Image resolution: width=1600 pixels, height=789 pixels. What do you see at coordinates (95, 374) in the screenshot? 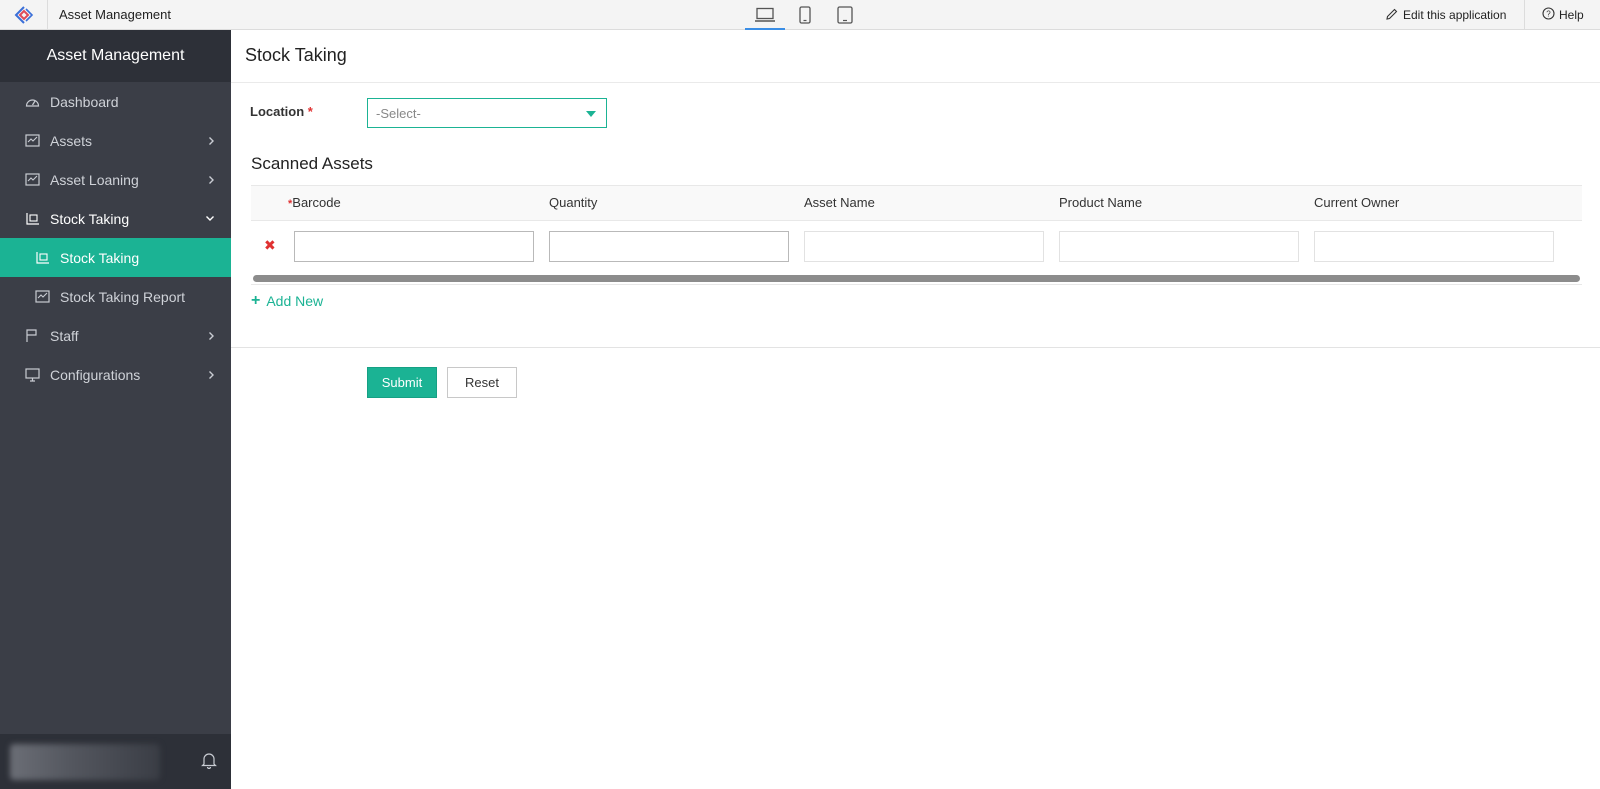
I see `sidebar-item-label: Configurations` at bounding box center [95, 374].